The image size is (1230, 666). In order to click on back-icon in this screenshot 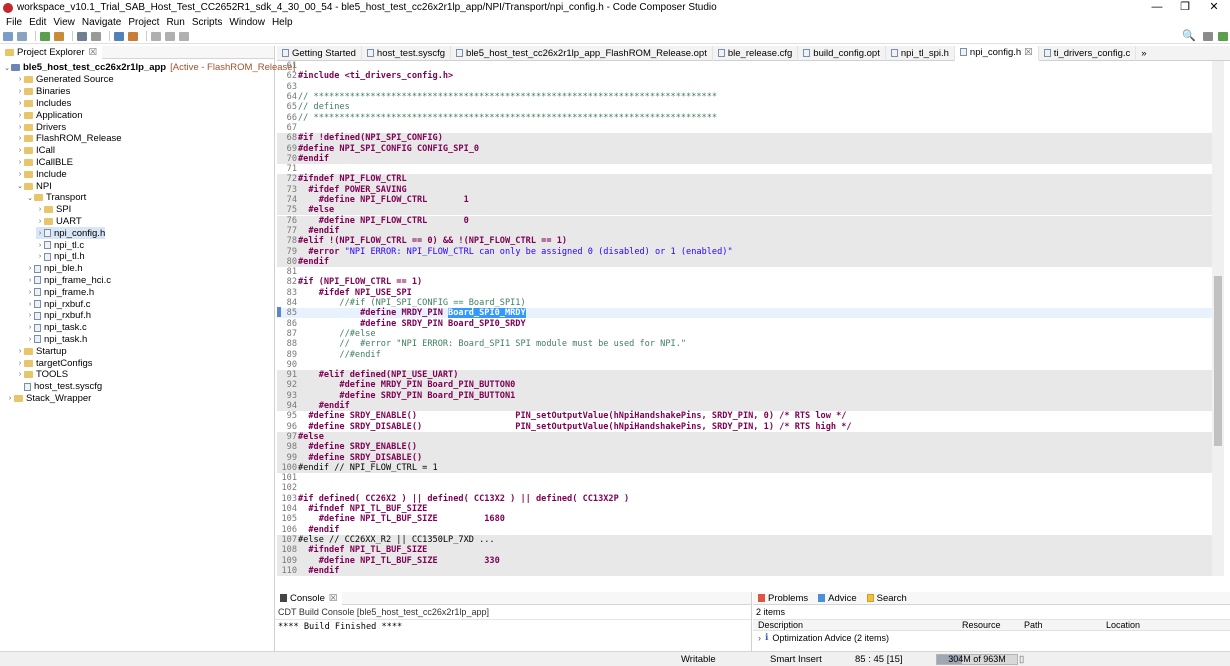, I will do `click(170, 36)`.